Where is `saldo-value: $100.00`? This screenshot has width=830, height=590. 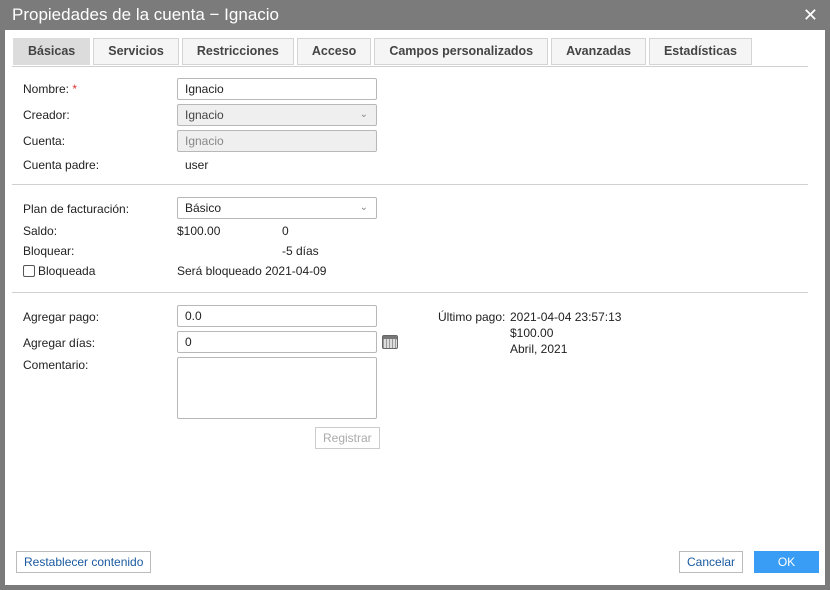 saldo-value: $100.00 is located at coordinates (199, 231).